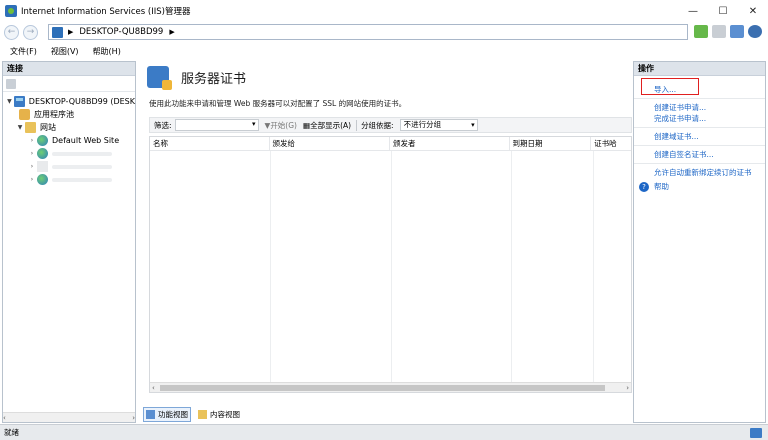 This screenshot has width=768, height=440. What do you see at coordinates (331, 125) in the screenshot?
I see `show-all-label: 全部显示(A)` at bounding box center [331, 125].